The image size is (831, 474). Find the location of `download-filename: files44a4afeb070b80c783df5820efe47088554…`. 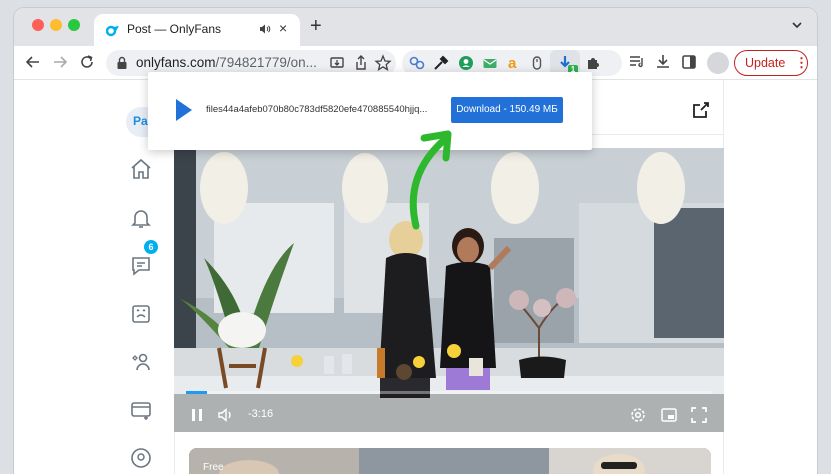

download-filename: files44a4afeb070b80c783df5820efe47088554… is located at coordinates (317, 109).